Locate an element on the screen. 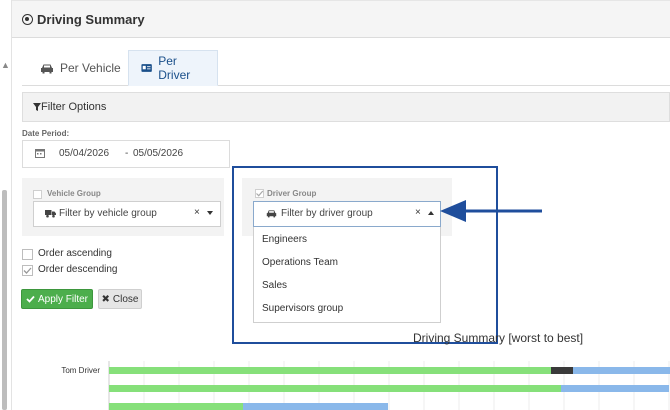 The image size is (670, 410). truck-icon is located at coordinates (50, 214).